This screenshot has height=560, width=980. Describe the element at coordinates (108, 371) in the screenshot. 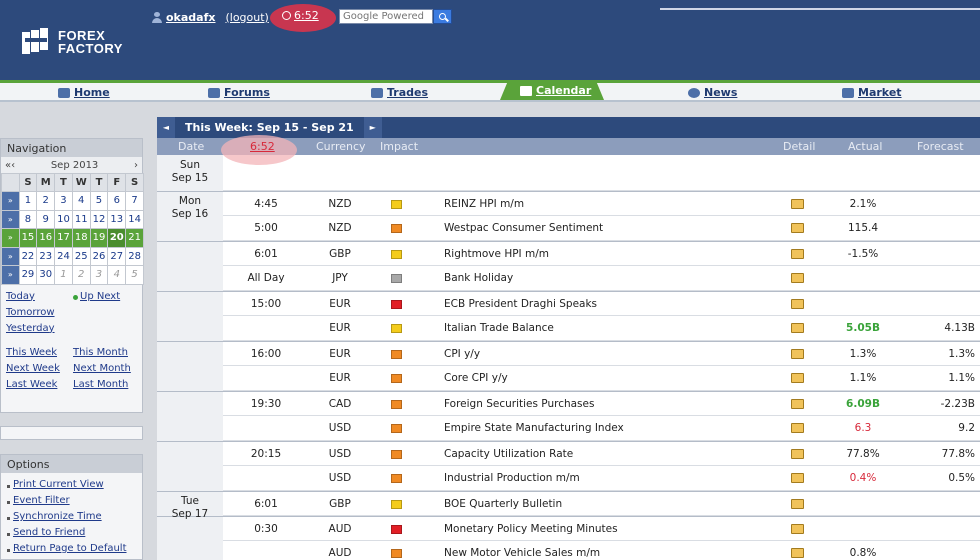

I see `next-month-link: Next Month` at that location.